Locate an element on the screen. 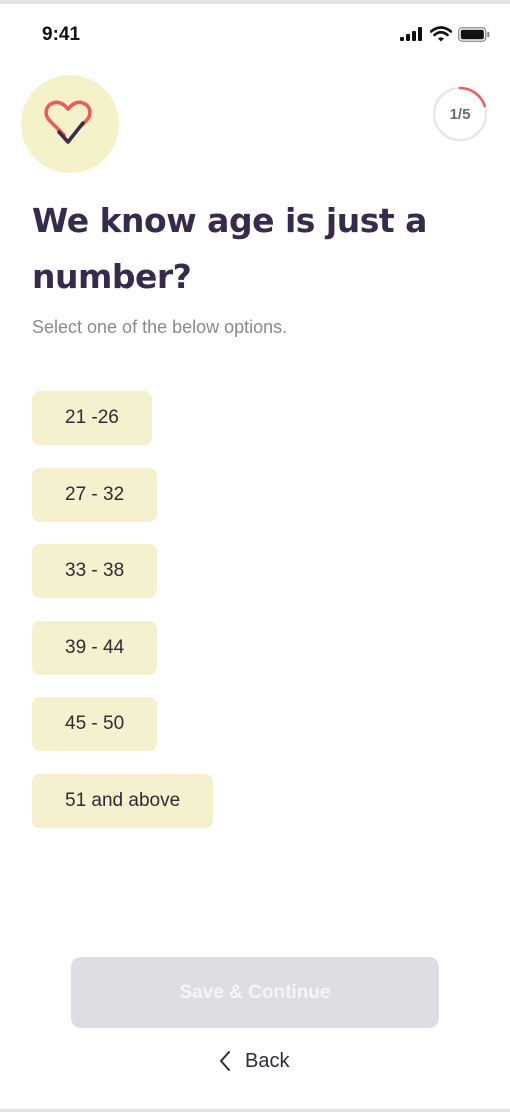 The height and width of the screenshot is (1112, 510). status-icons is located at coordinates (445, 34).